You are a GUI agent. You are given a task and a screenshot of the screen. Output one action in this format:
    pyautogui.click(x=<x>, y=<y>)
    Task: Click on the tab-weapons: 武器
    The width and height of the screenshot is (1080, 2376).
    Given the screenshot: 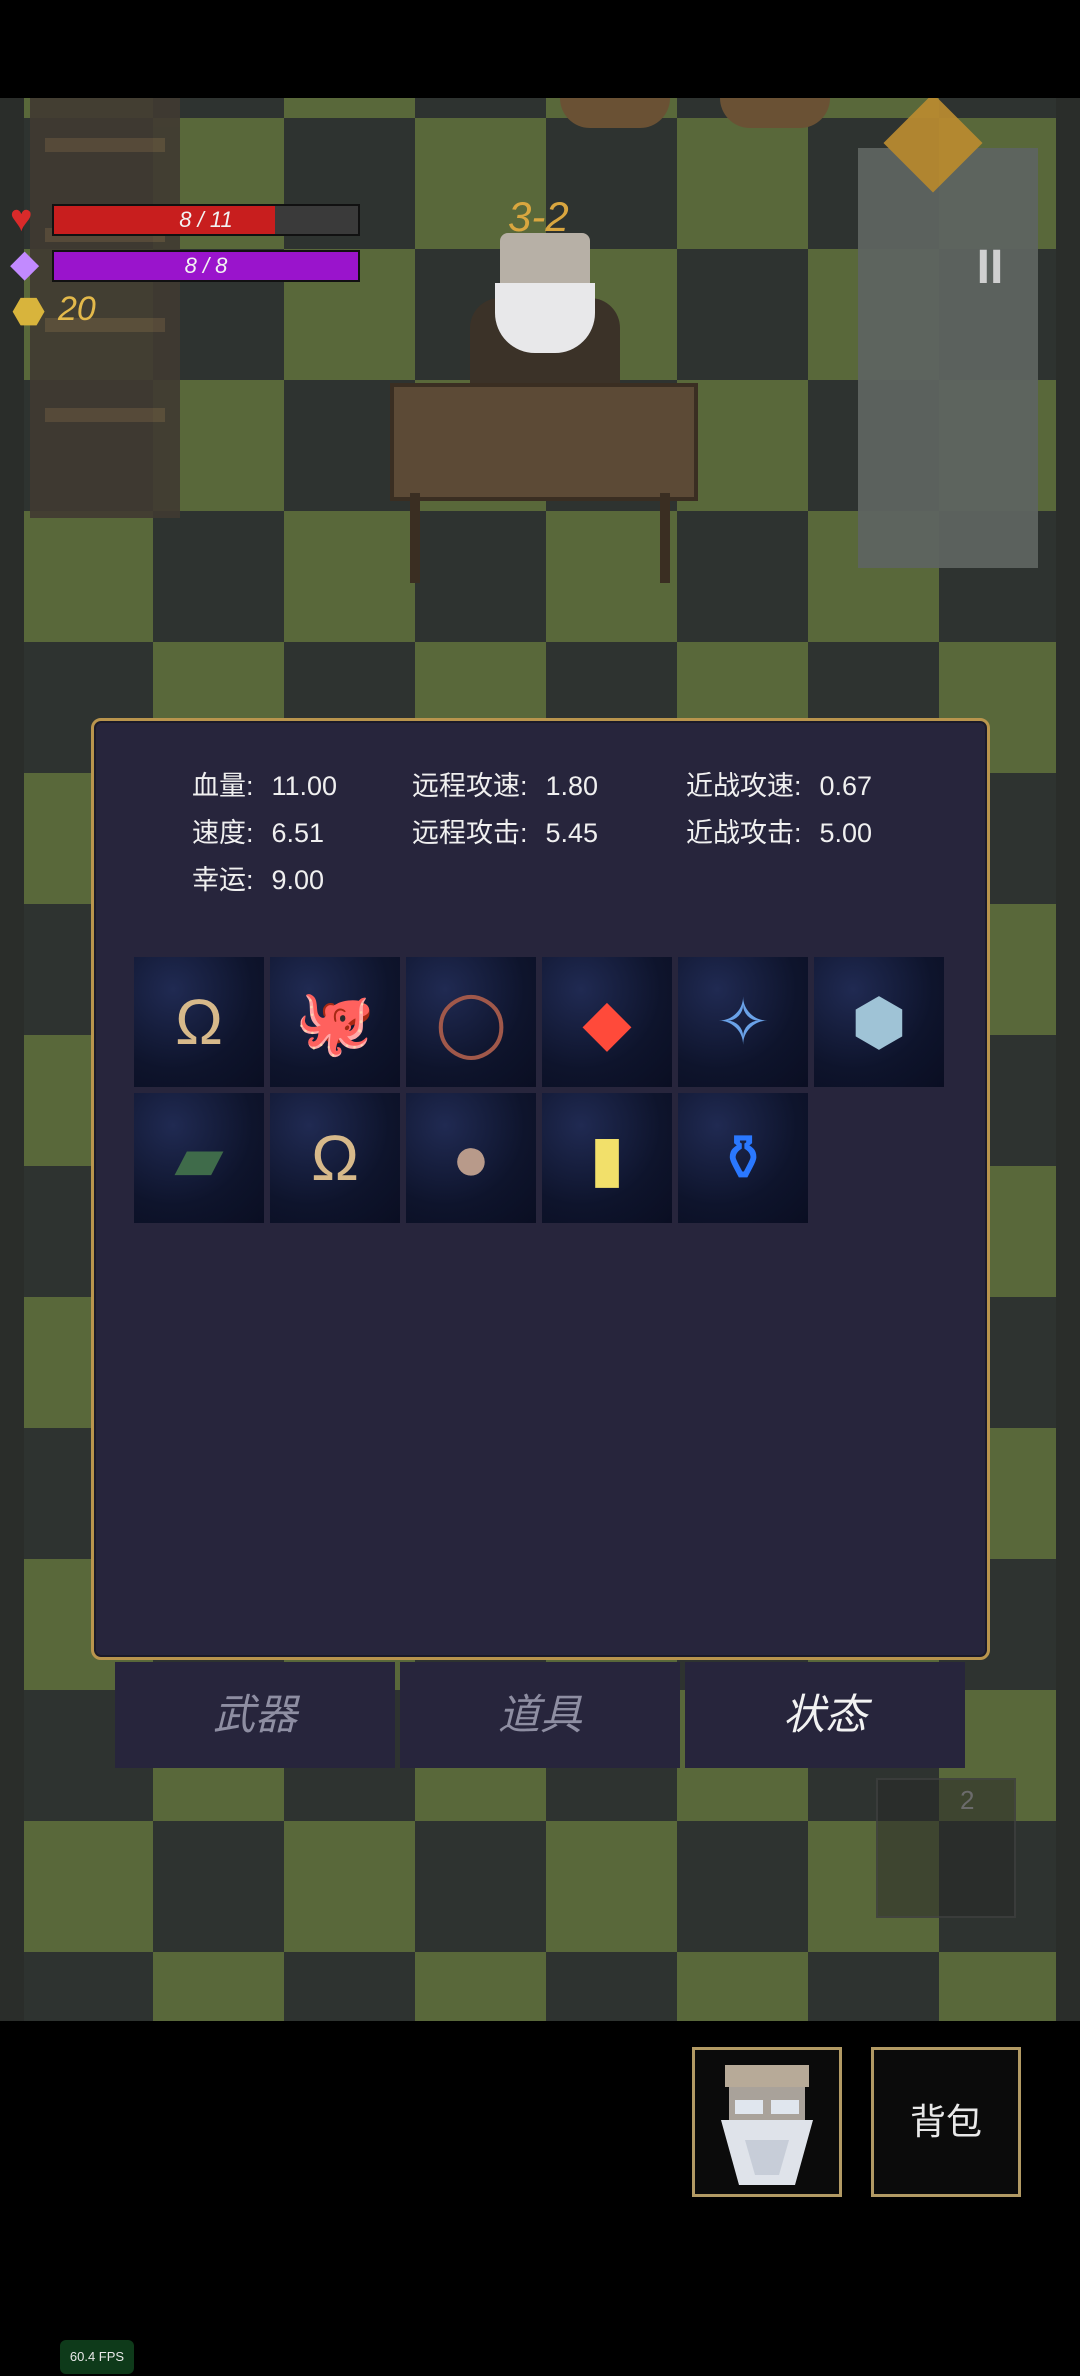 What is the action you would take?
    pyautogui.click(x=255, y=1715)
    